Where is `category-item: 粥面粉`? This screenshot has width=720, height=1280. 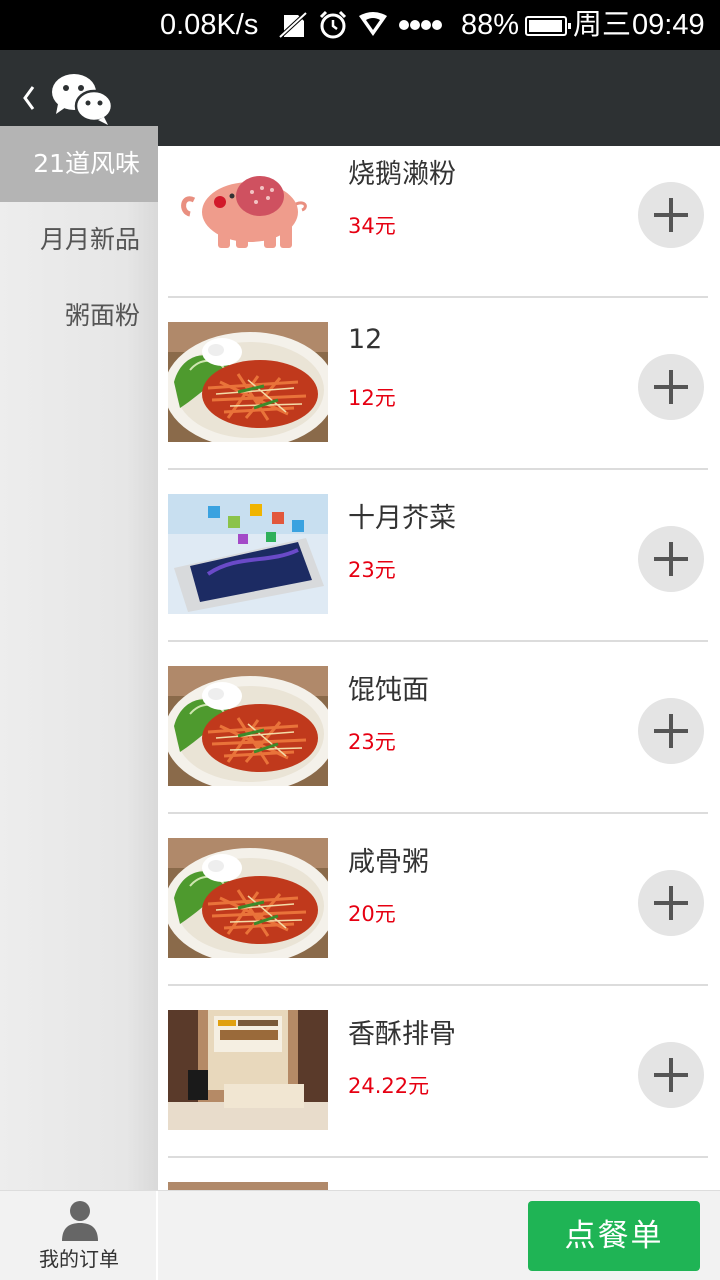 category-item: 粥面粉 is located at coordinates (79, 316).